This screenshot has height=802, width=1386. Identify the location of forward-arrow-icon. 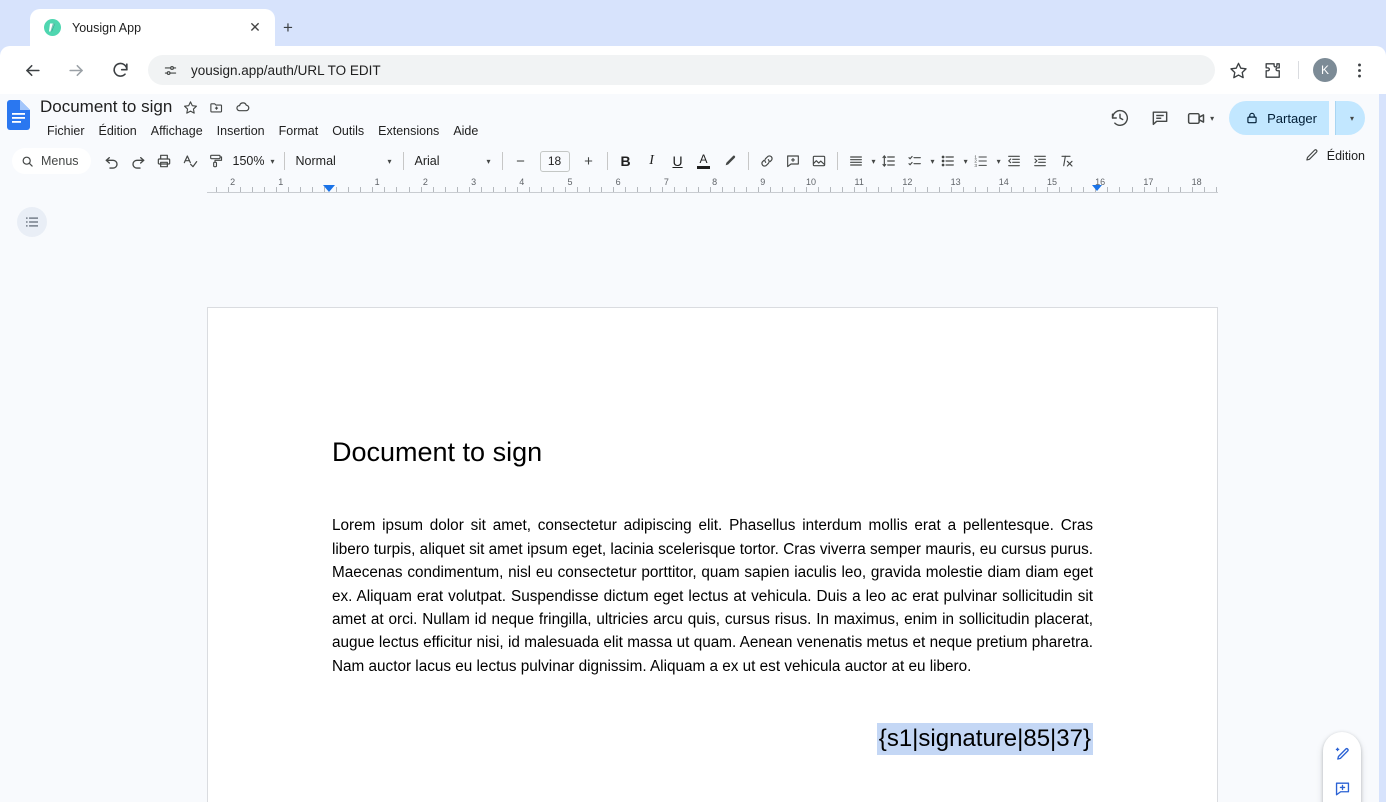
(76, 70).